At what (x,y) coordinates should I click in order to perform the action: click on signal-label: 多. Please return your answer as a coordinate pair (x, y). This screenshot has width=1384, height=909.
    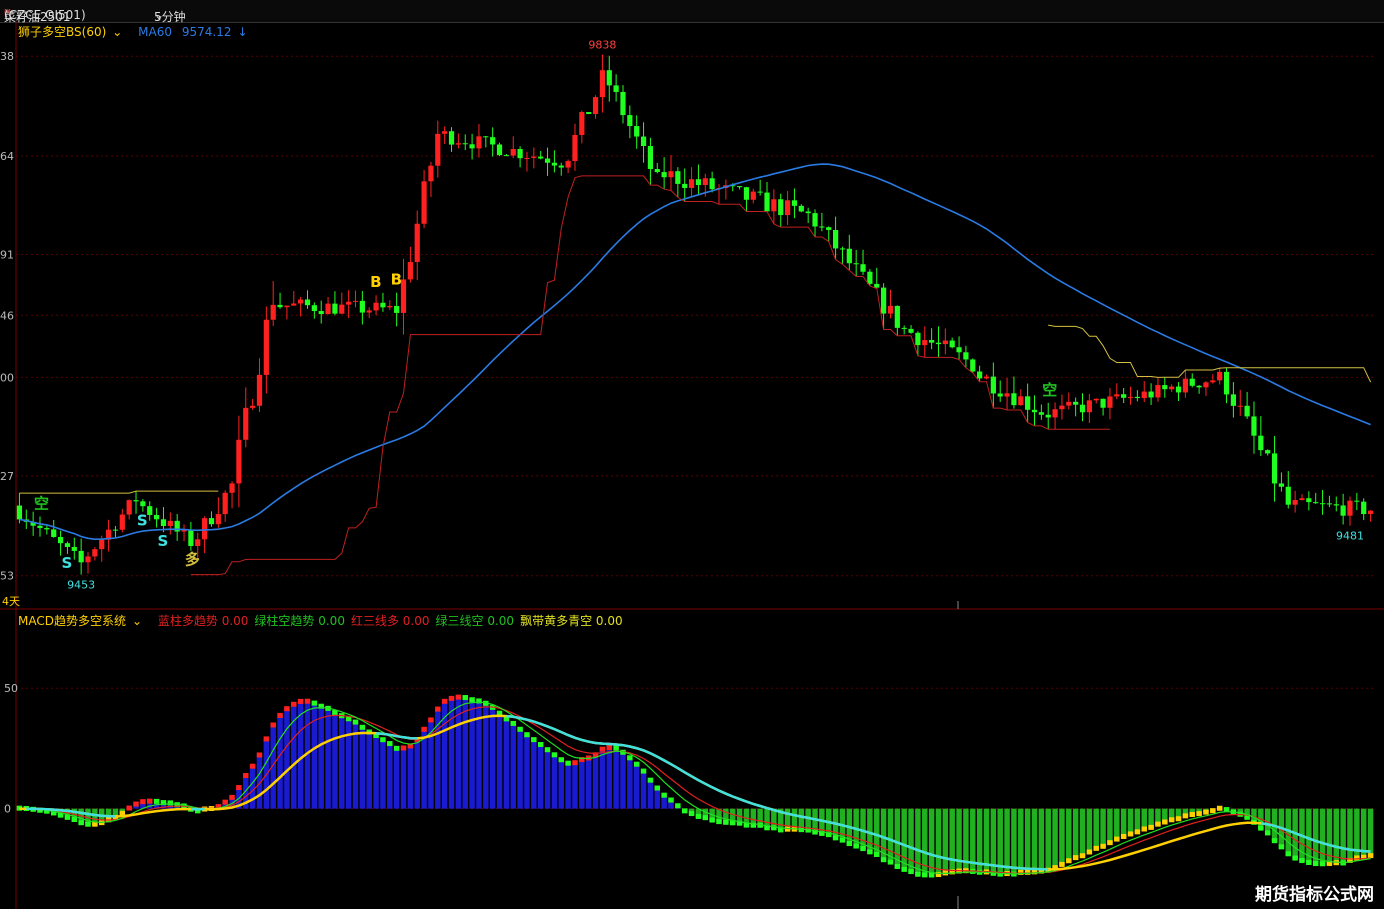
    Looking at the image, I should click on (192, 560).